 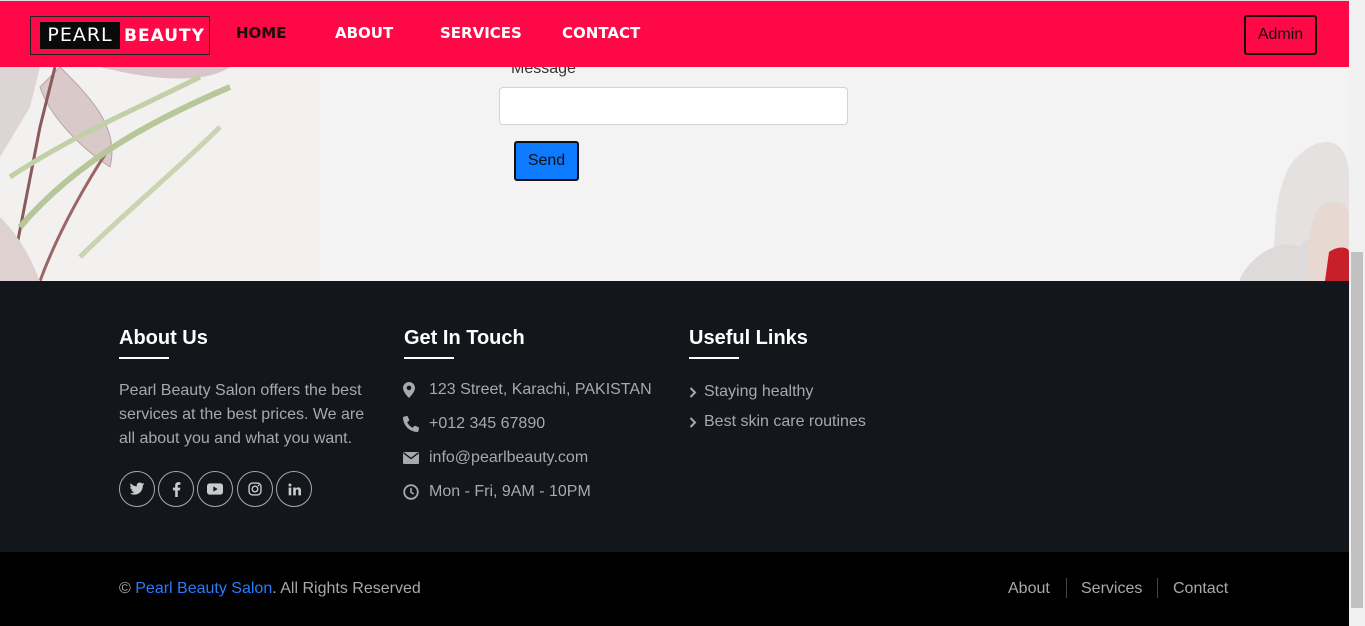 I want to click on email-text: info@pearlbeauty.com, so click(x=509, y=457).